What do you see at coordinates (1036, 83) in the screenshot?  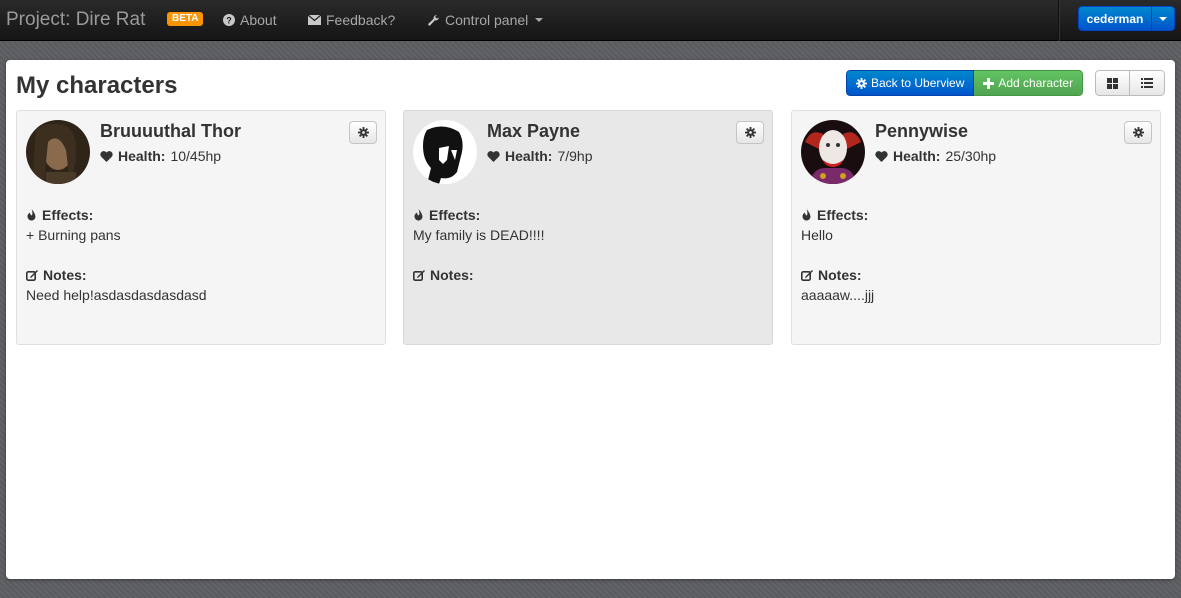 I see `add-character-label: Add character` at bounding box center [1036, 83].